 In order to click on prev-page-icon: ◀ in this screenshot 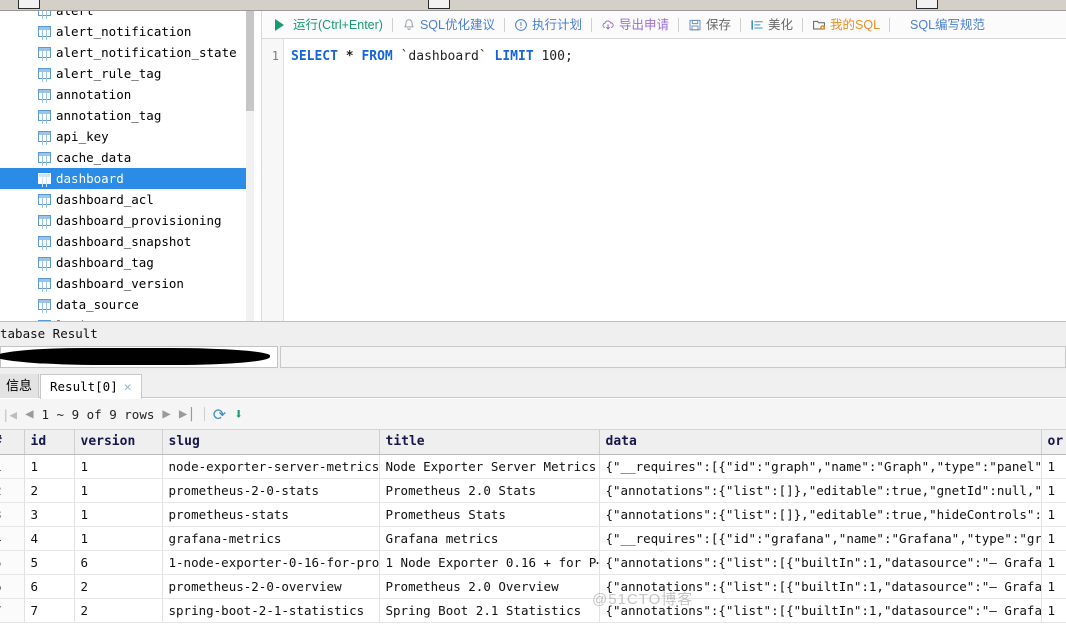, I will do `click(29, 414)`.